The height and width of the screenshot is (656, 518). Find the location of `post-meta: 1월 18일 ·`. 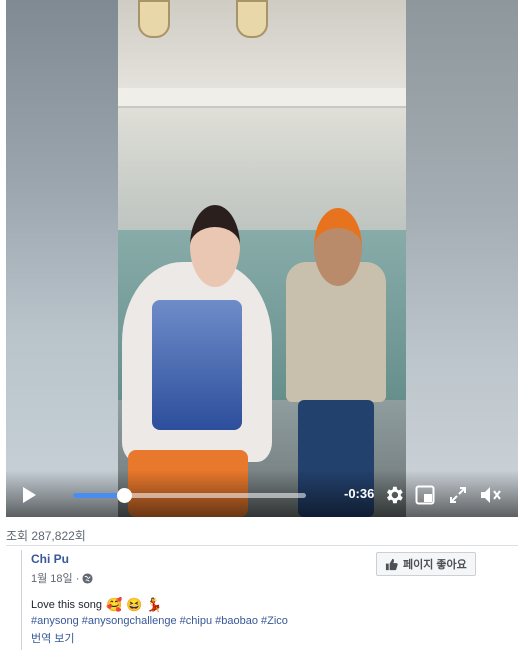

post-meta: 1월 18일 · is located at coordinates (62, 578).